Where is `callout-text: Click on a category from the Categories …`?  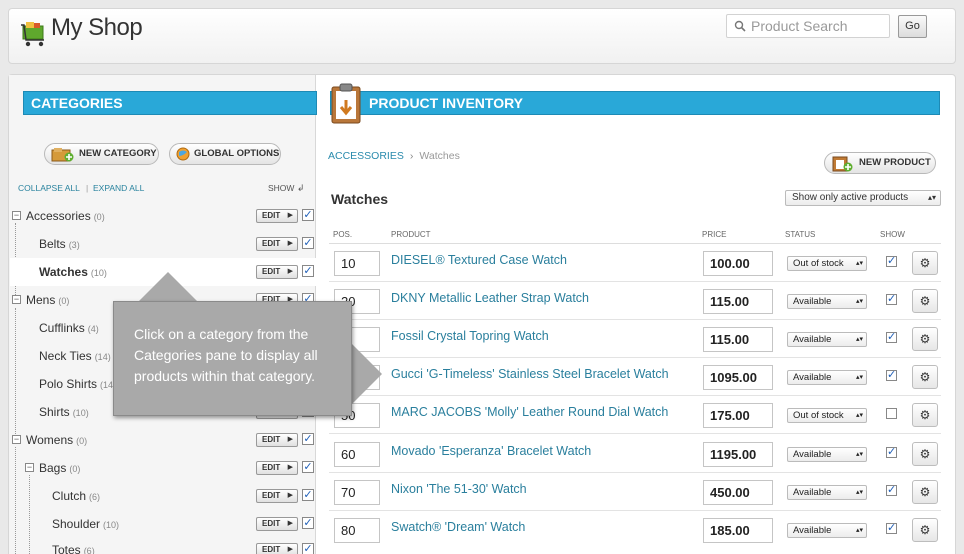
callout-text: Click on a category from the Categories … is located at coordinates (226, 355).